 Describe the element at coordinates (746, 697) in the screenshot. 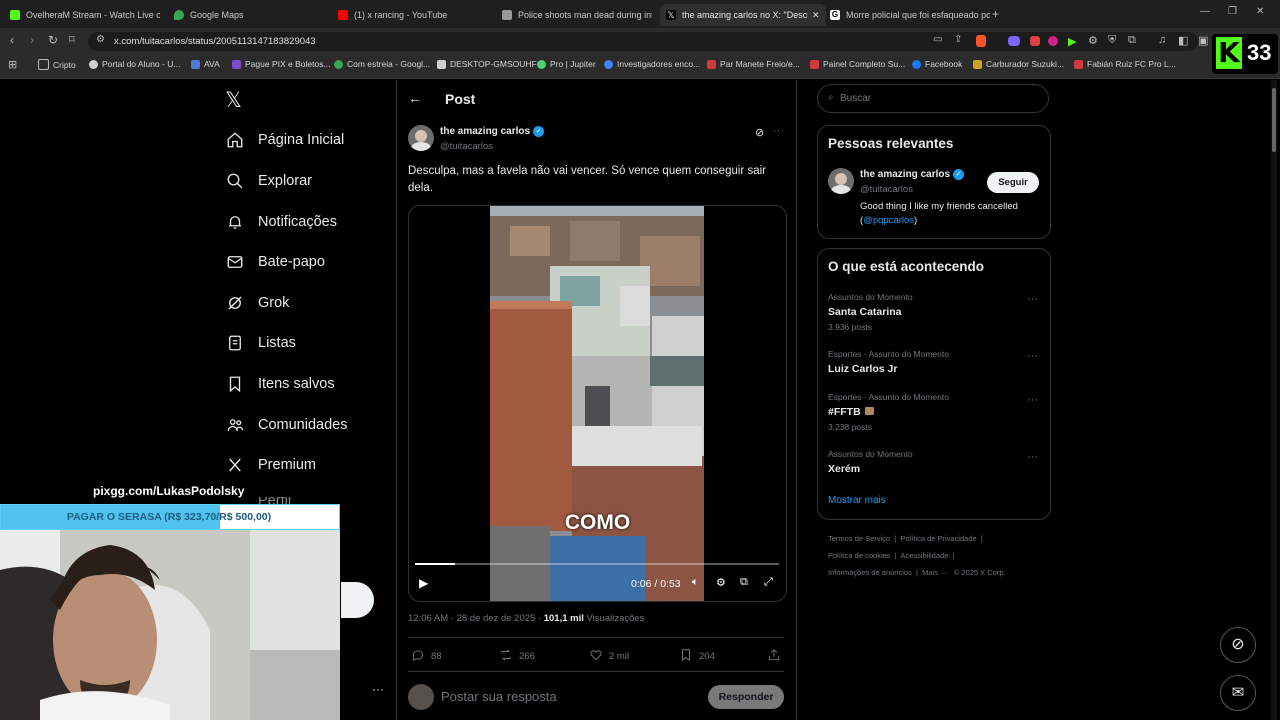

I see `reply-submit-button: Responder` at that location.